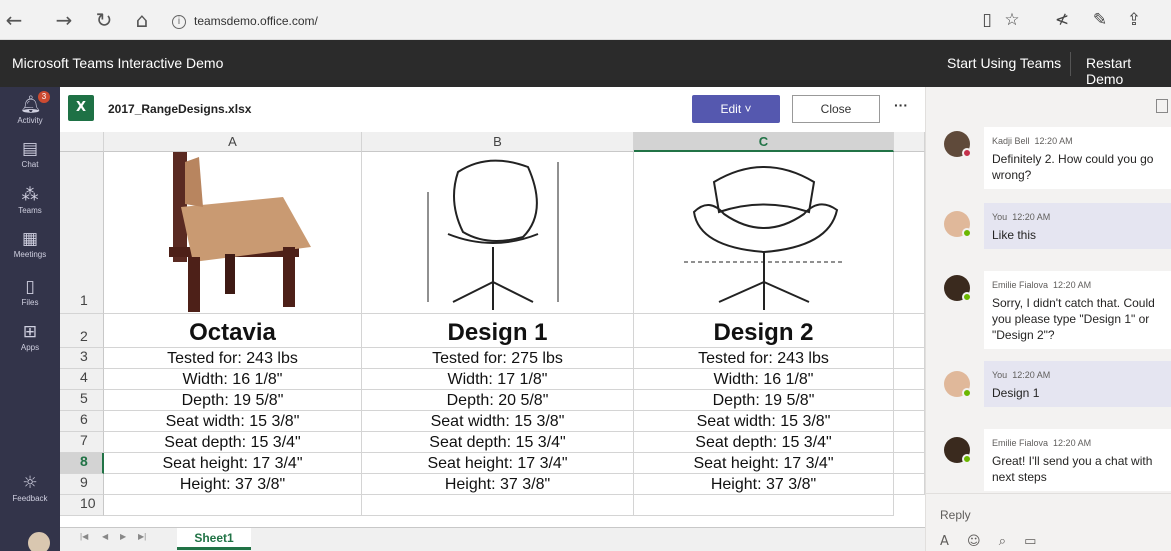 The image size is (1171, 551). Describe the element at coordinates (498, 400) in the screenshot. I see `spec-cell: Depth: 20 5/8"` at that location.